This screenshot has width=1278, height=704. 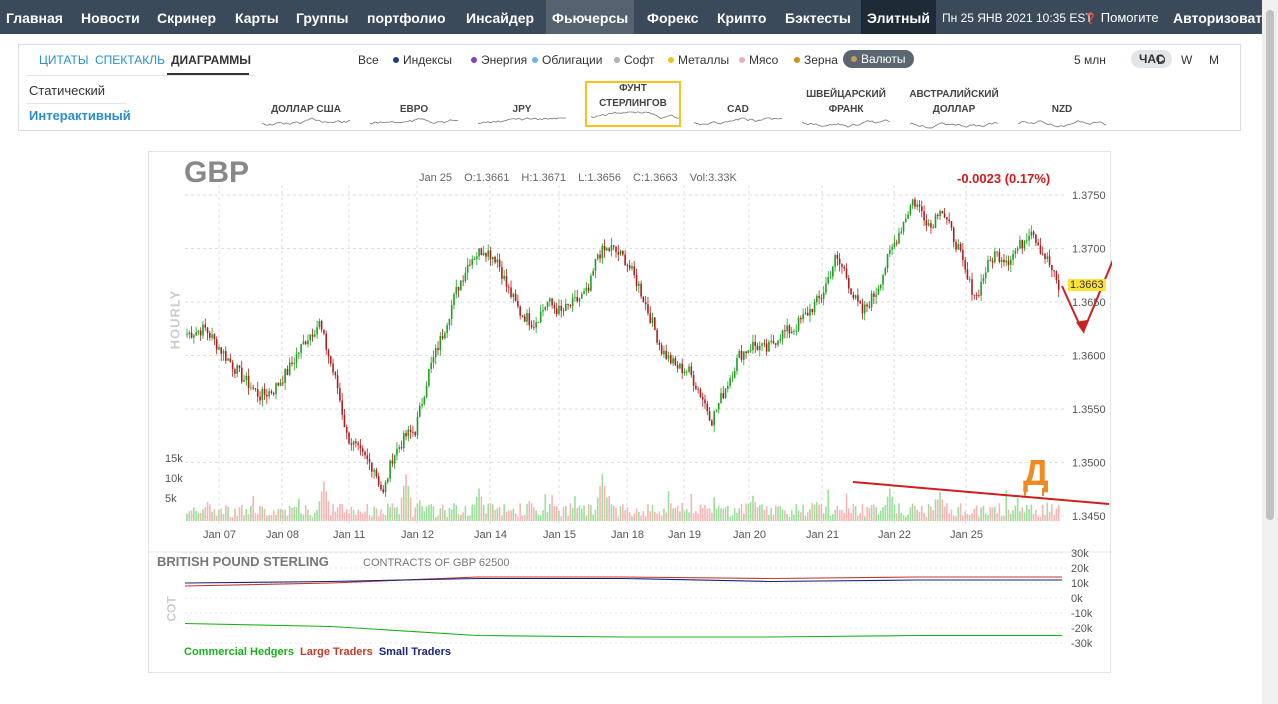 What do you see at coordinates (110, 17) in the screenshot?
I see `nav-item-1: Новости` at bounding box center [110, 17].